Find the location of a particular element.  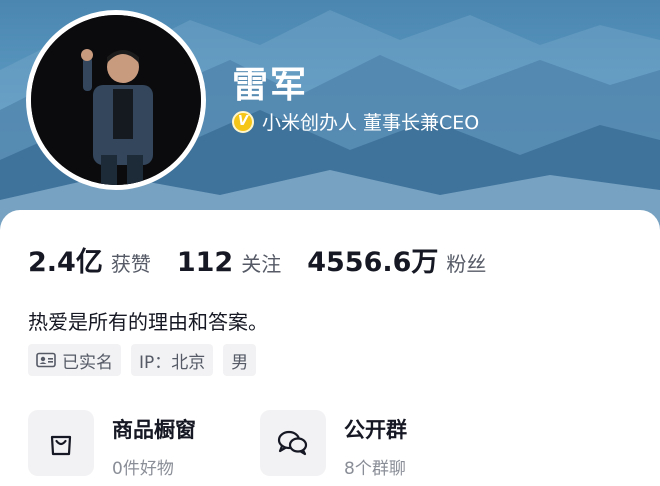

feature-shop-title: 商品橱窗 is located at coordinates (154, 430).